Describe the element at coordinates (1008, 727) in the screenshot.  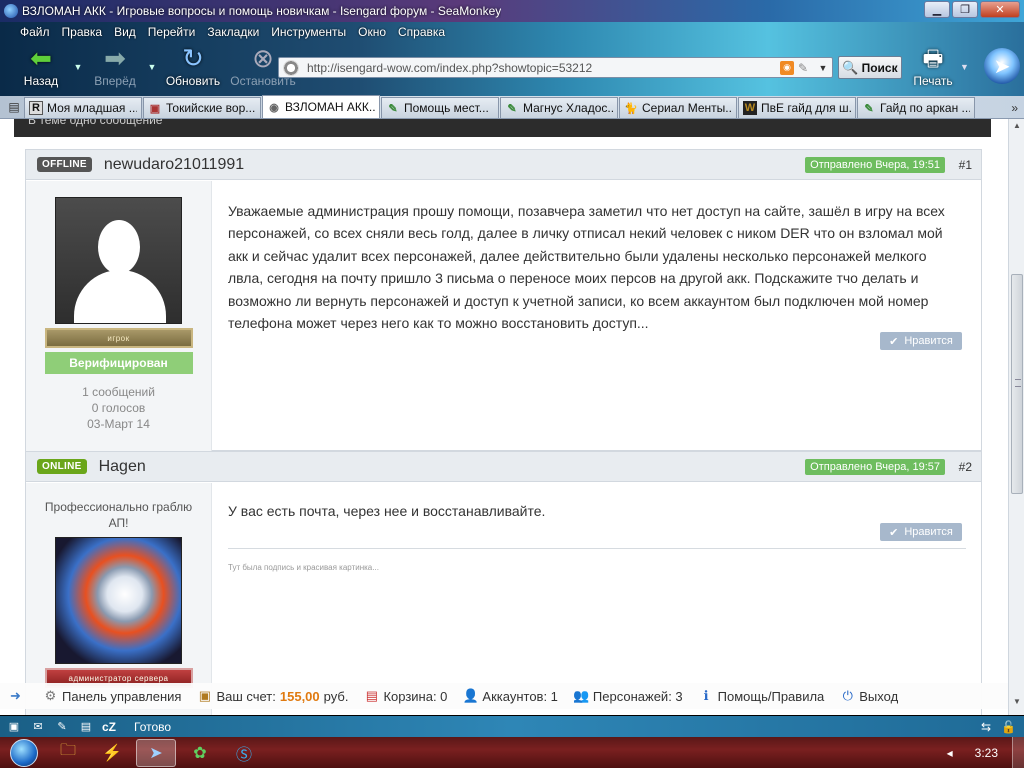
I see `lock-icon: 🔓` at that location.